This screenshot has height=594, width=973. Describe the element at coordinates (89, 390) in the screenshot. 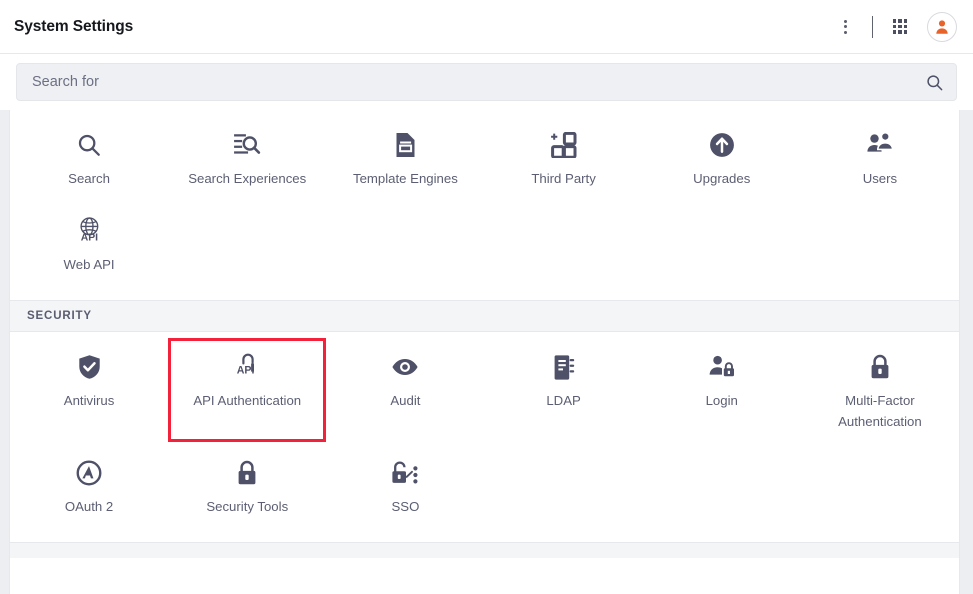

I see `tile-antivirus: Antivirus` at that location.